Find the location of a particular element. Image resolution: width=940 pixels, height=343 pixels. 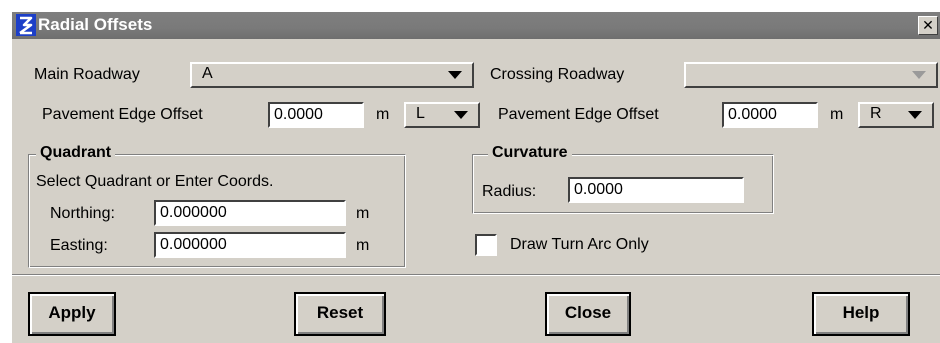

quadrant-group-title: Quadrant is located at coordinates (76, 153).